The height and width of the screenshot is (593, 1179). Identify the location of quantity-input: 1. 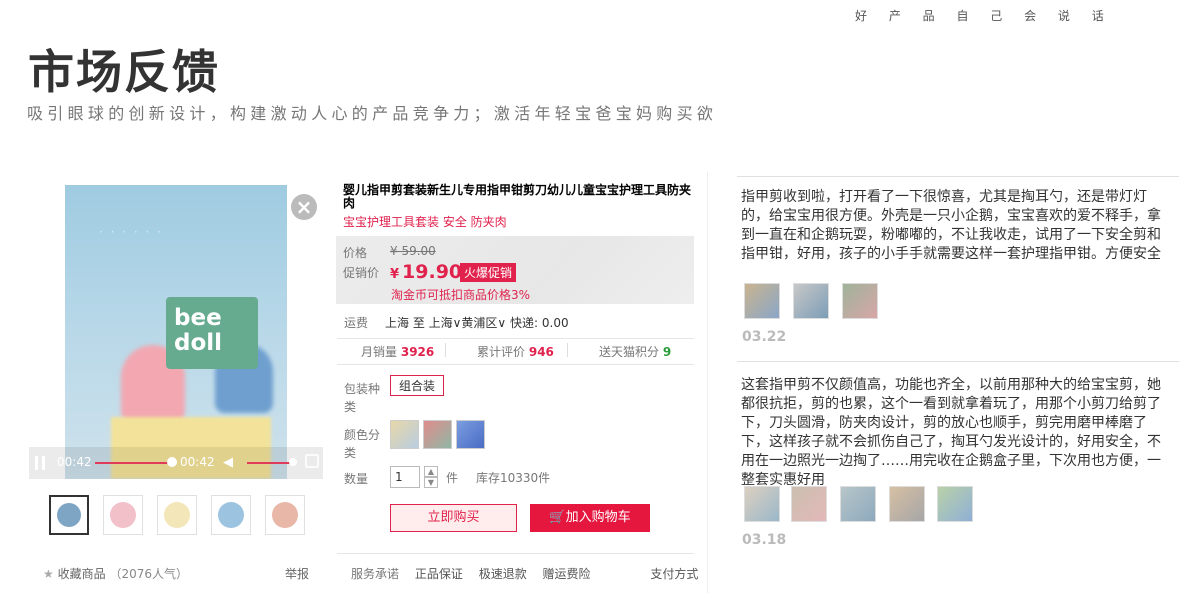
(405, 477).